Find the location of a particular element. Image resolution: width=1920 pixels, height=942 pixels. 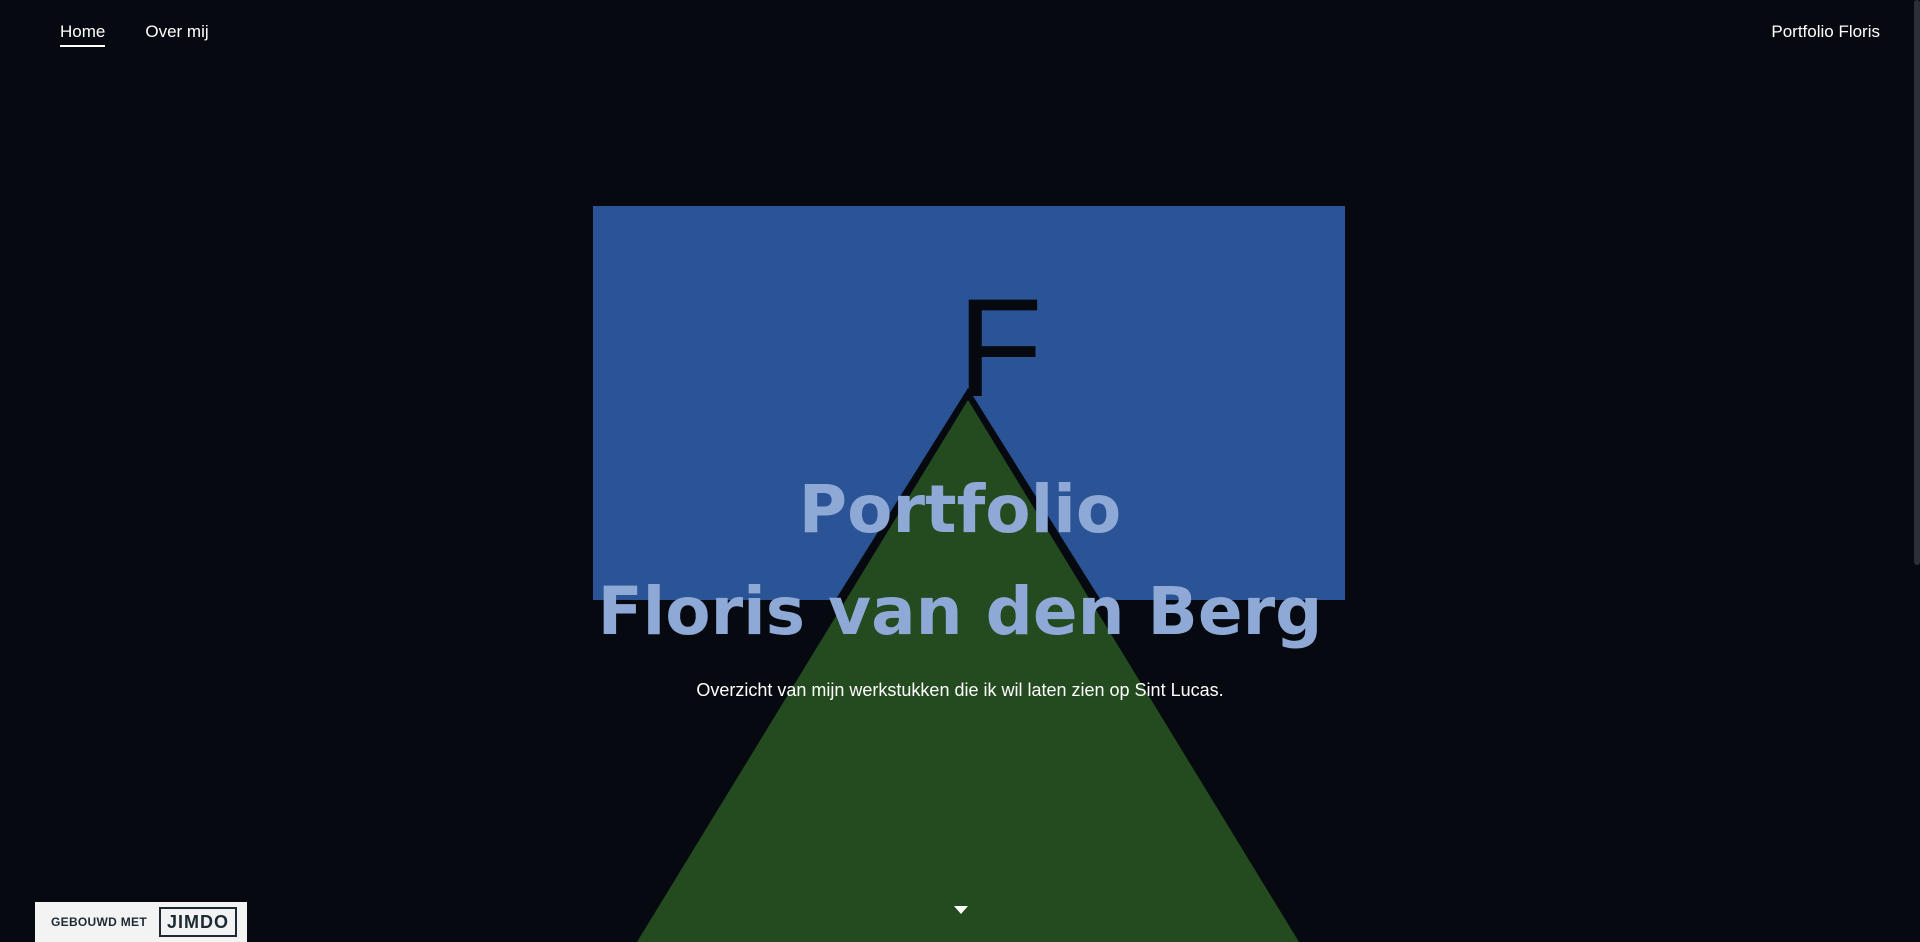

caret-down-icon is located at coordinates (961, 910).